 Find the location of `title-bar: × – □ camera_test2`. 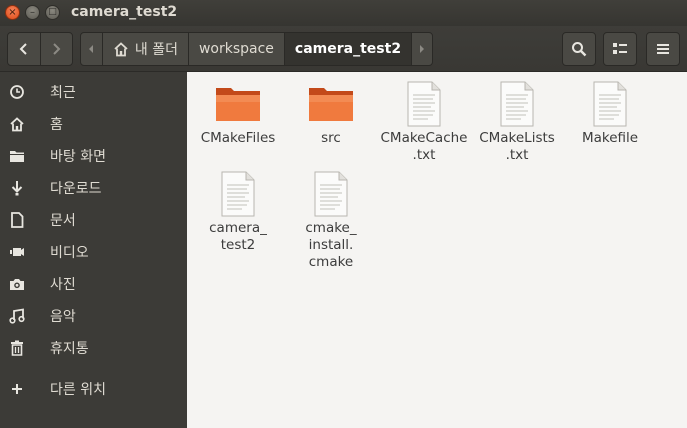

title-bar: × – □ camera_test2 is located at coordinates (343, 13).